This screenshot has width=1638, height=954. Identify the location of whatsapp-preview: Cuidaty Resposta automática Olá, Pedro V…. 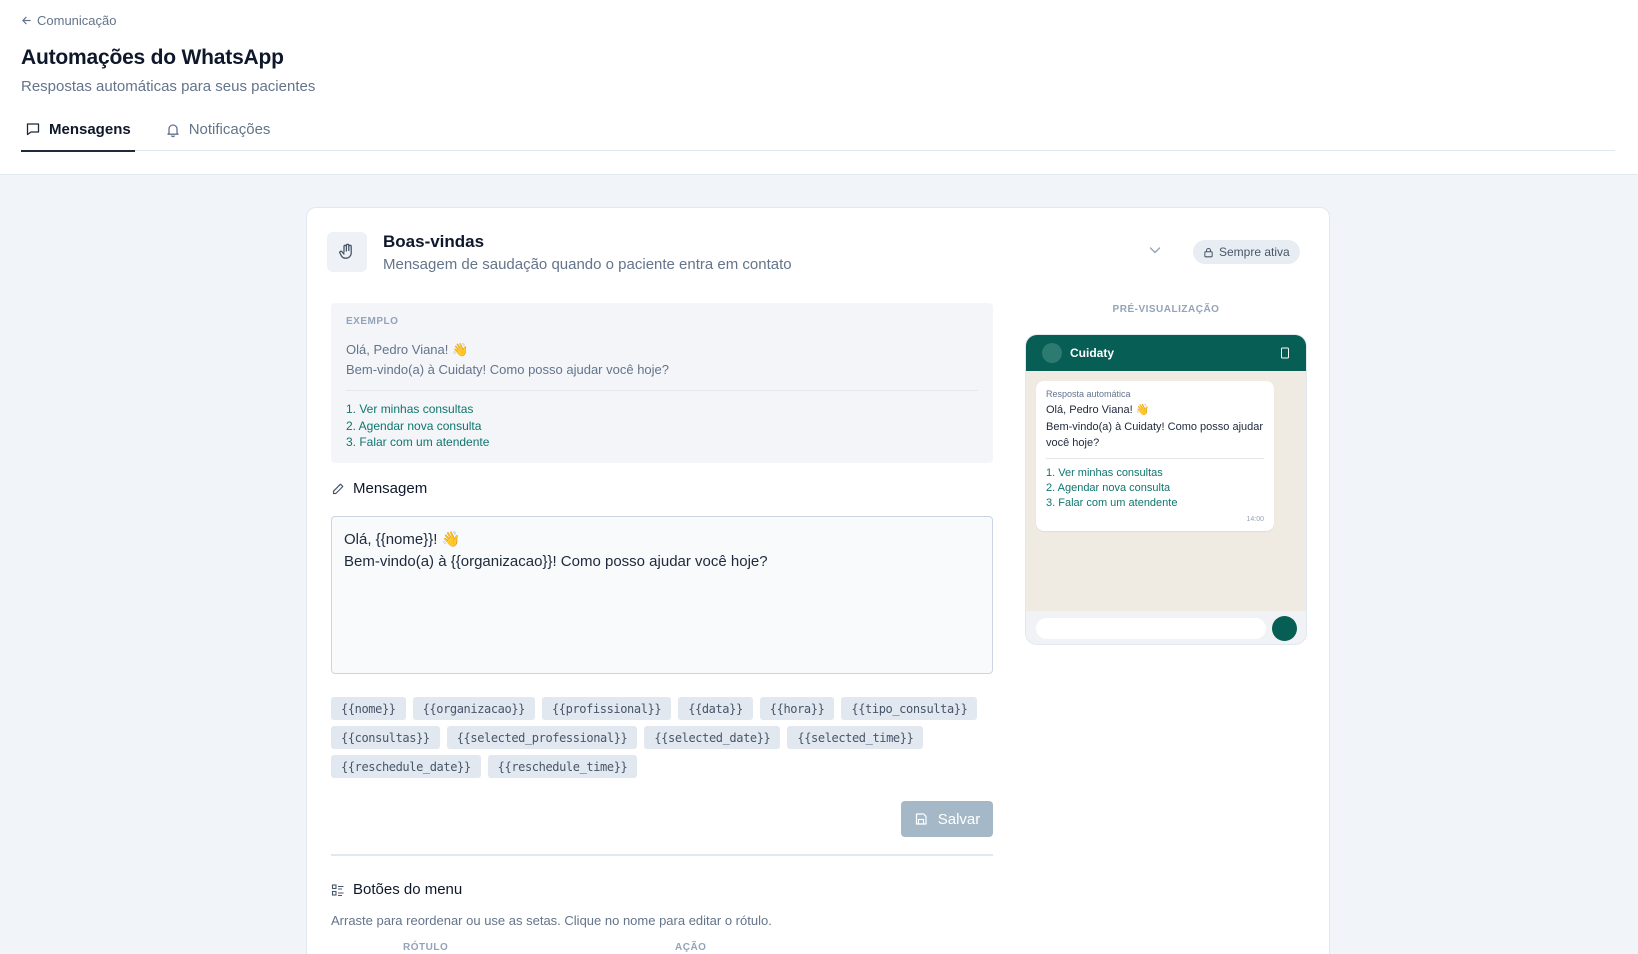
(1166, 489).